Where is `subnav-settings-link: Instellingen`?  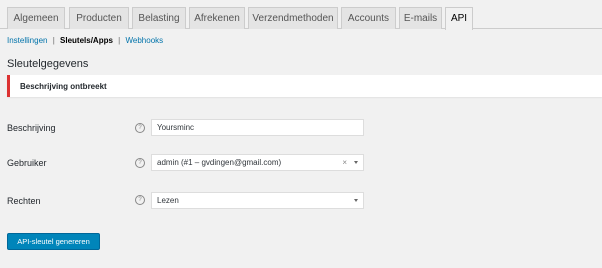
subnav-settings-link: Instellingen is located at coordinates (27, 40).